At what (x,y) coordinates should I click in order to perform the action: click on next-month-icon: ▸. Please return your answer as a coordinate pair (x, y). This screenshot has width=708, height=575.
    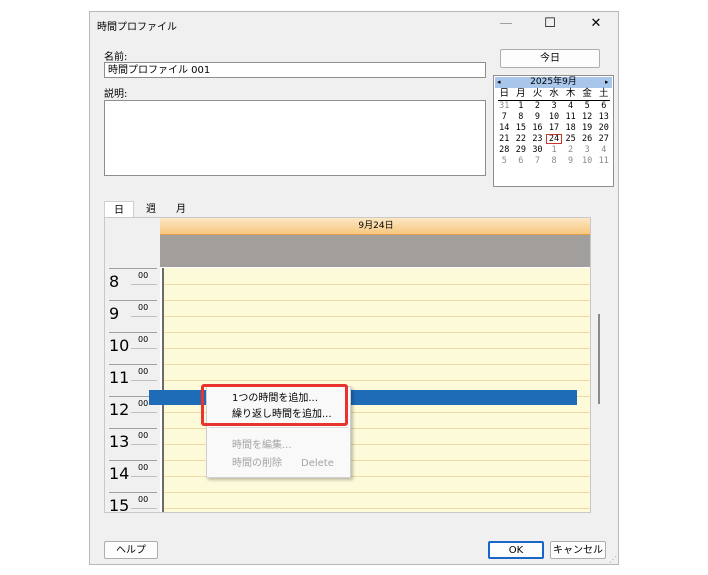
    Looking at the image, I should click on (607, 82).